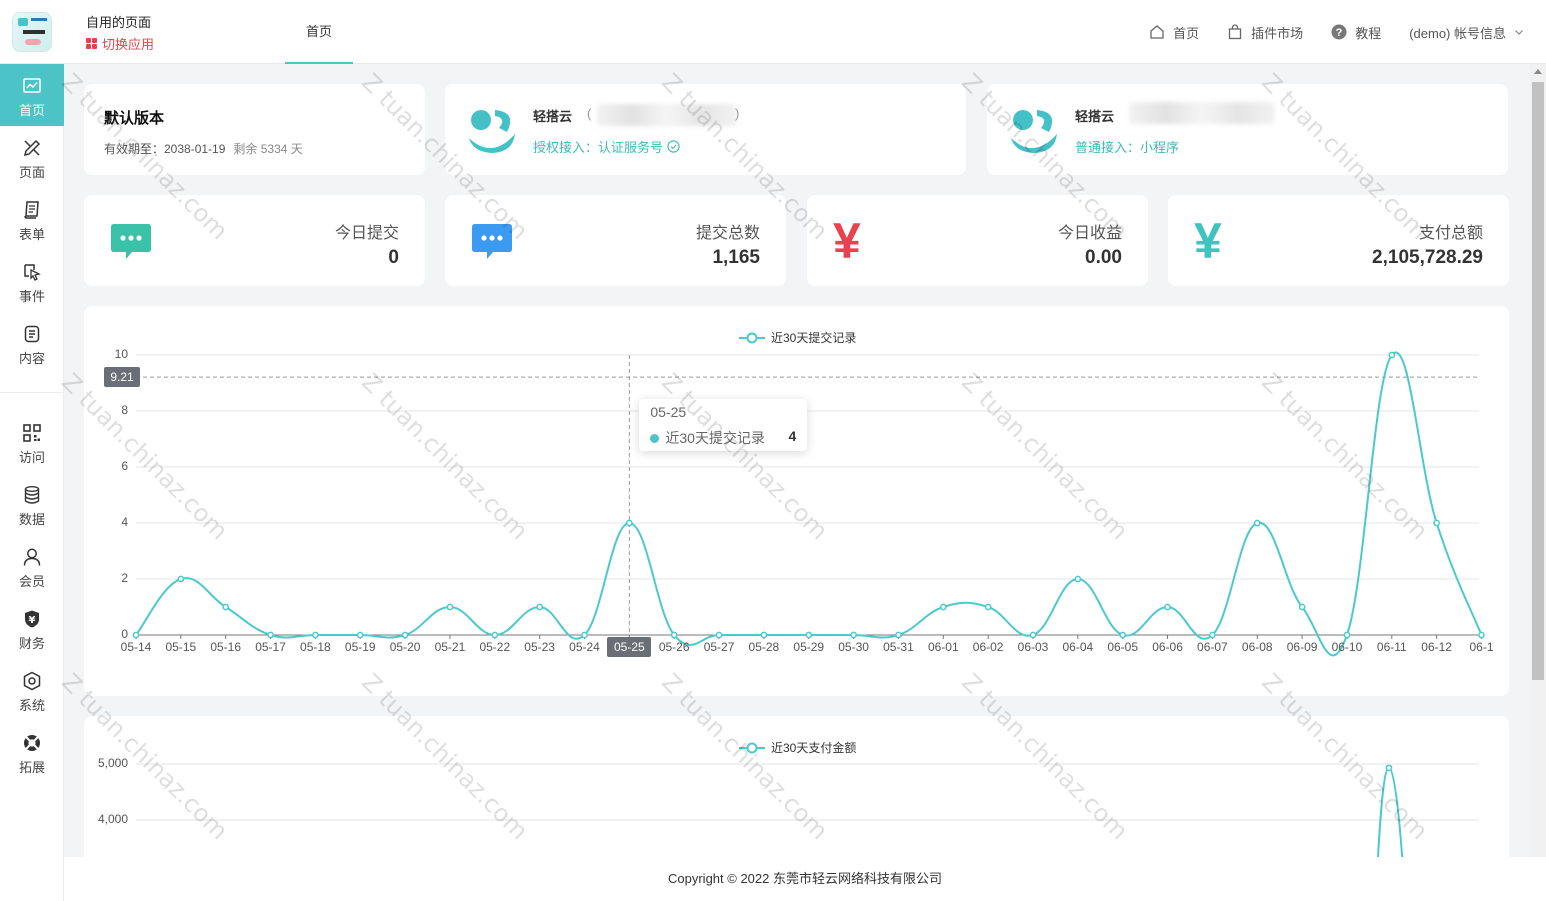  I want to click on nav-home-link: 首页, so click(1174, 32).